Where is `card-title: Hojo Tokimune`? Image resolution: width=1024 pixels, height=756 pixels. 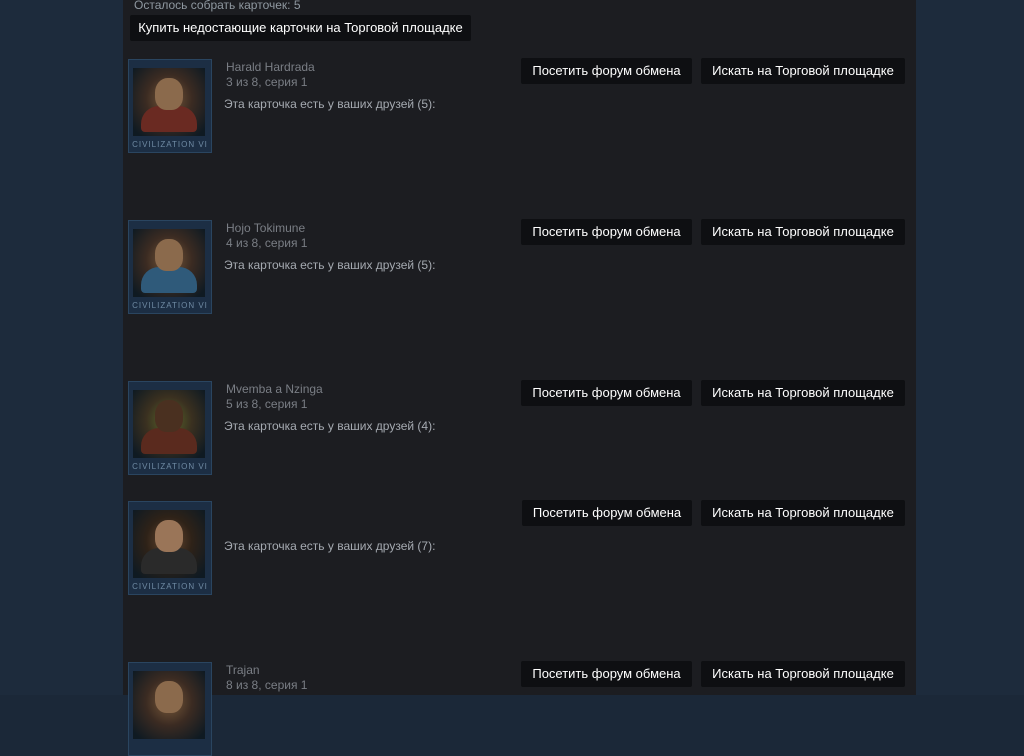 card-title: Hojo Tokimune is located at coordinates (266, 228).